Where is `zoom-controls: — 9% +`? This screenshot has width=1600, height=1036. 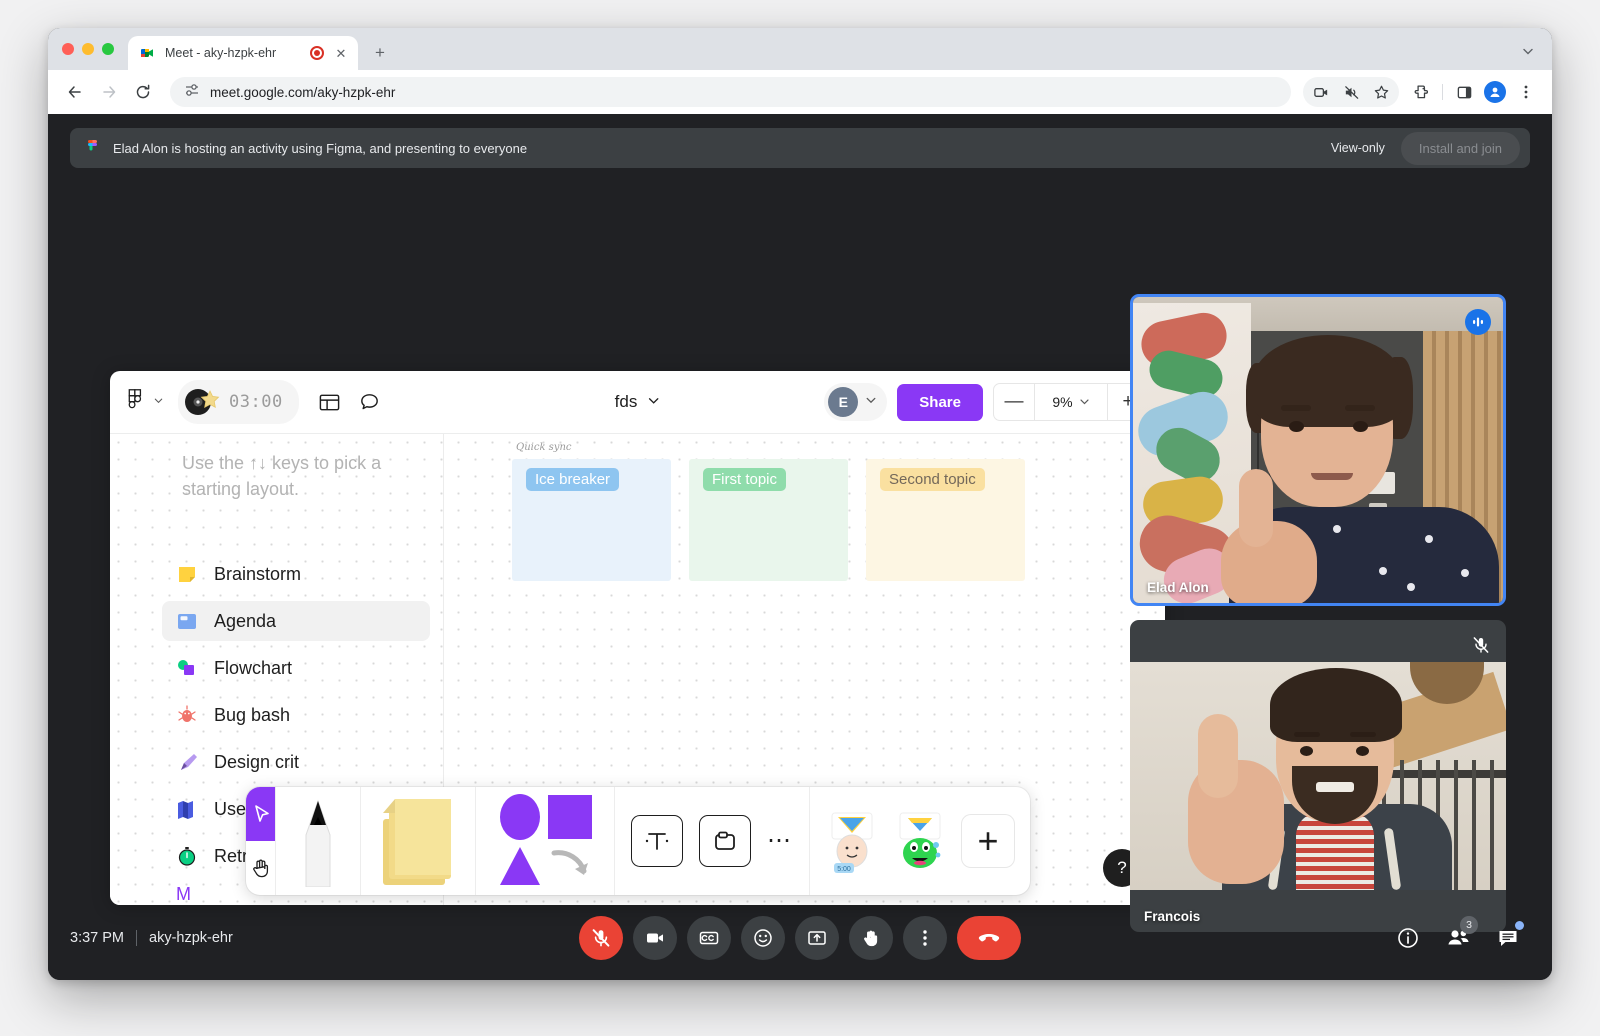 zoom-controls: — 9% + is located at coordinates (1071, 402).